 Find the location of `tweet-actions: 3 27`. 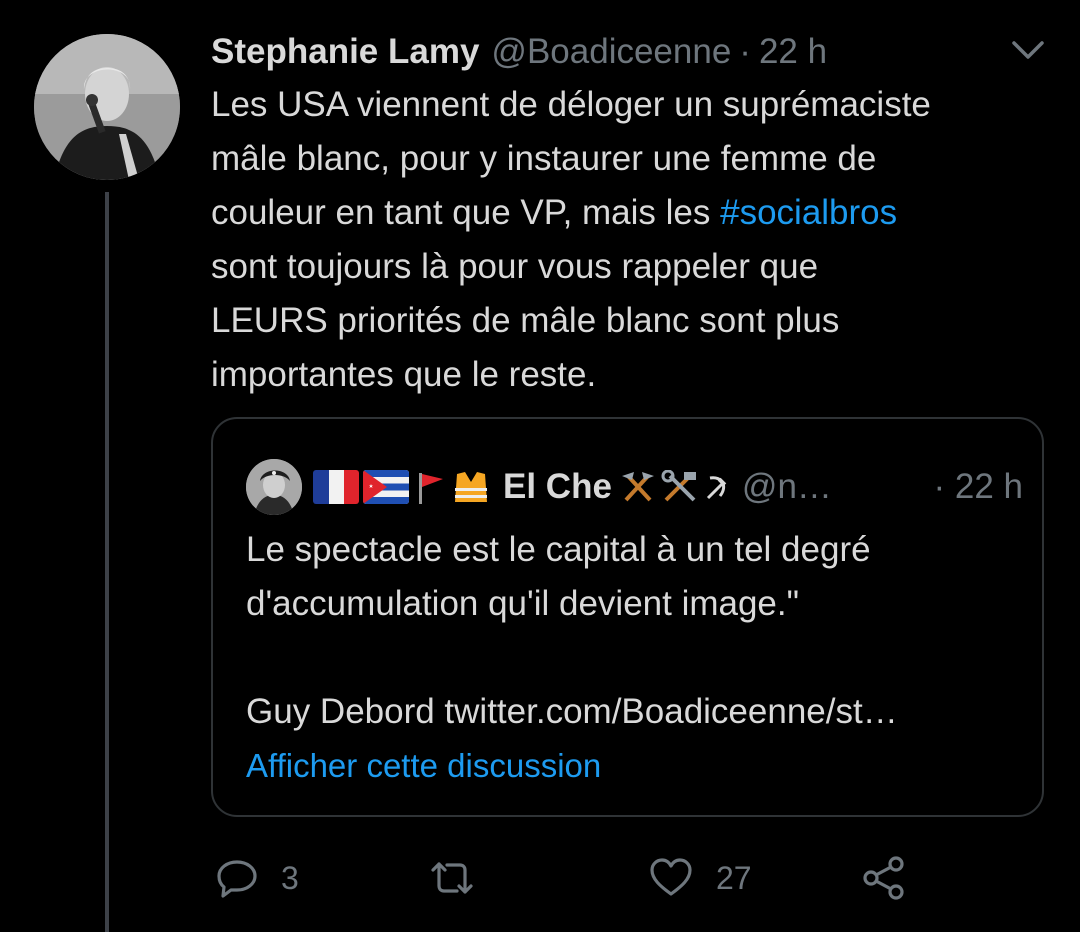

tweet-actions: 3 27 is located at coordinates (631, 878).